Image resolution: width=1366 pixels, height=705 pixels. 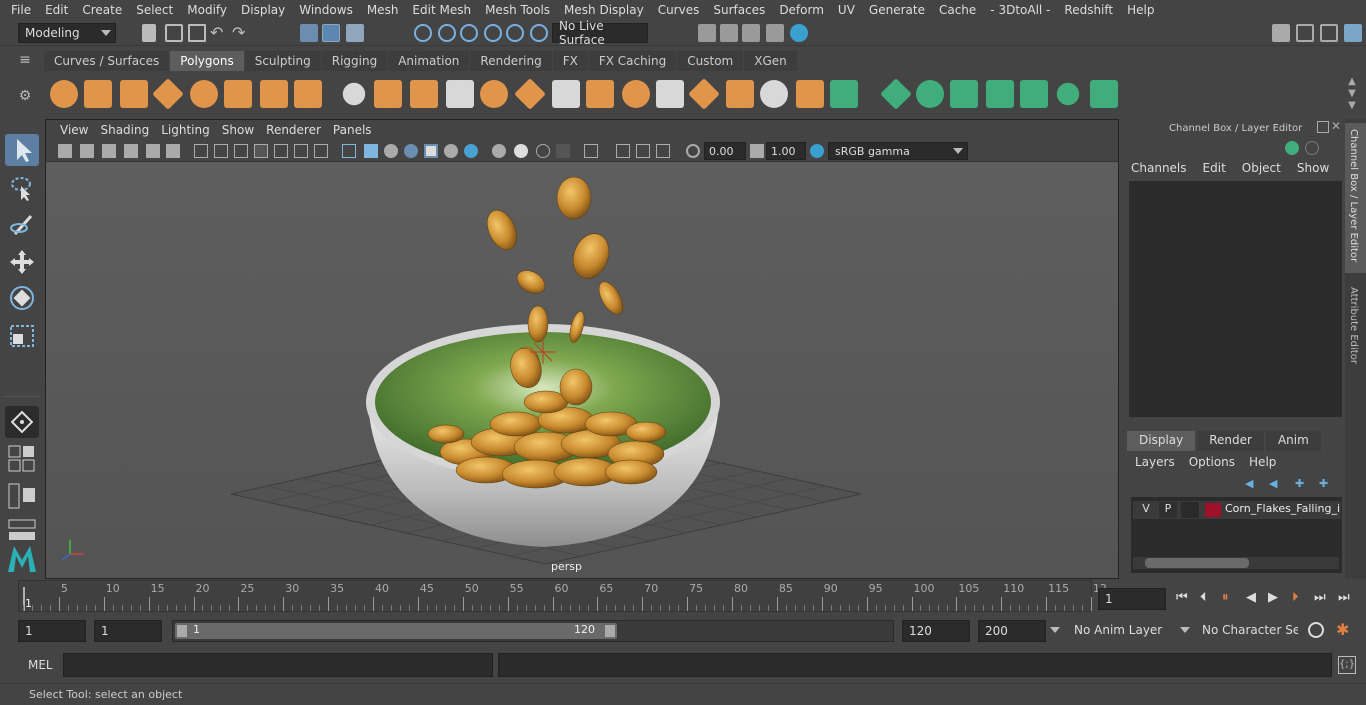 I want to click on multi-cut-icon, so click(x=600, y=94).